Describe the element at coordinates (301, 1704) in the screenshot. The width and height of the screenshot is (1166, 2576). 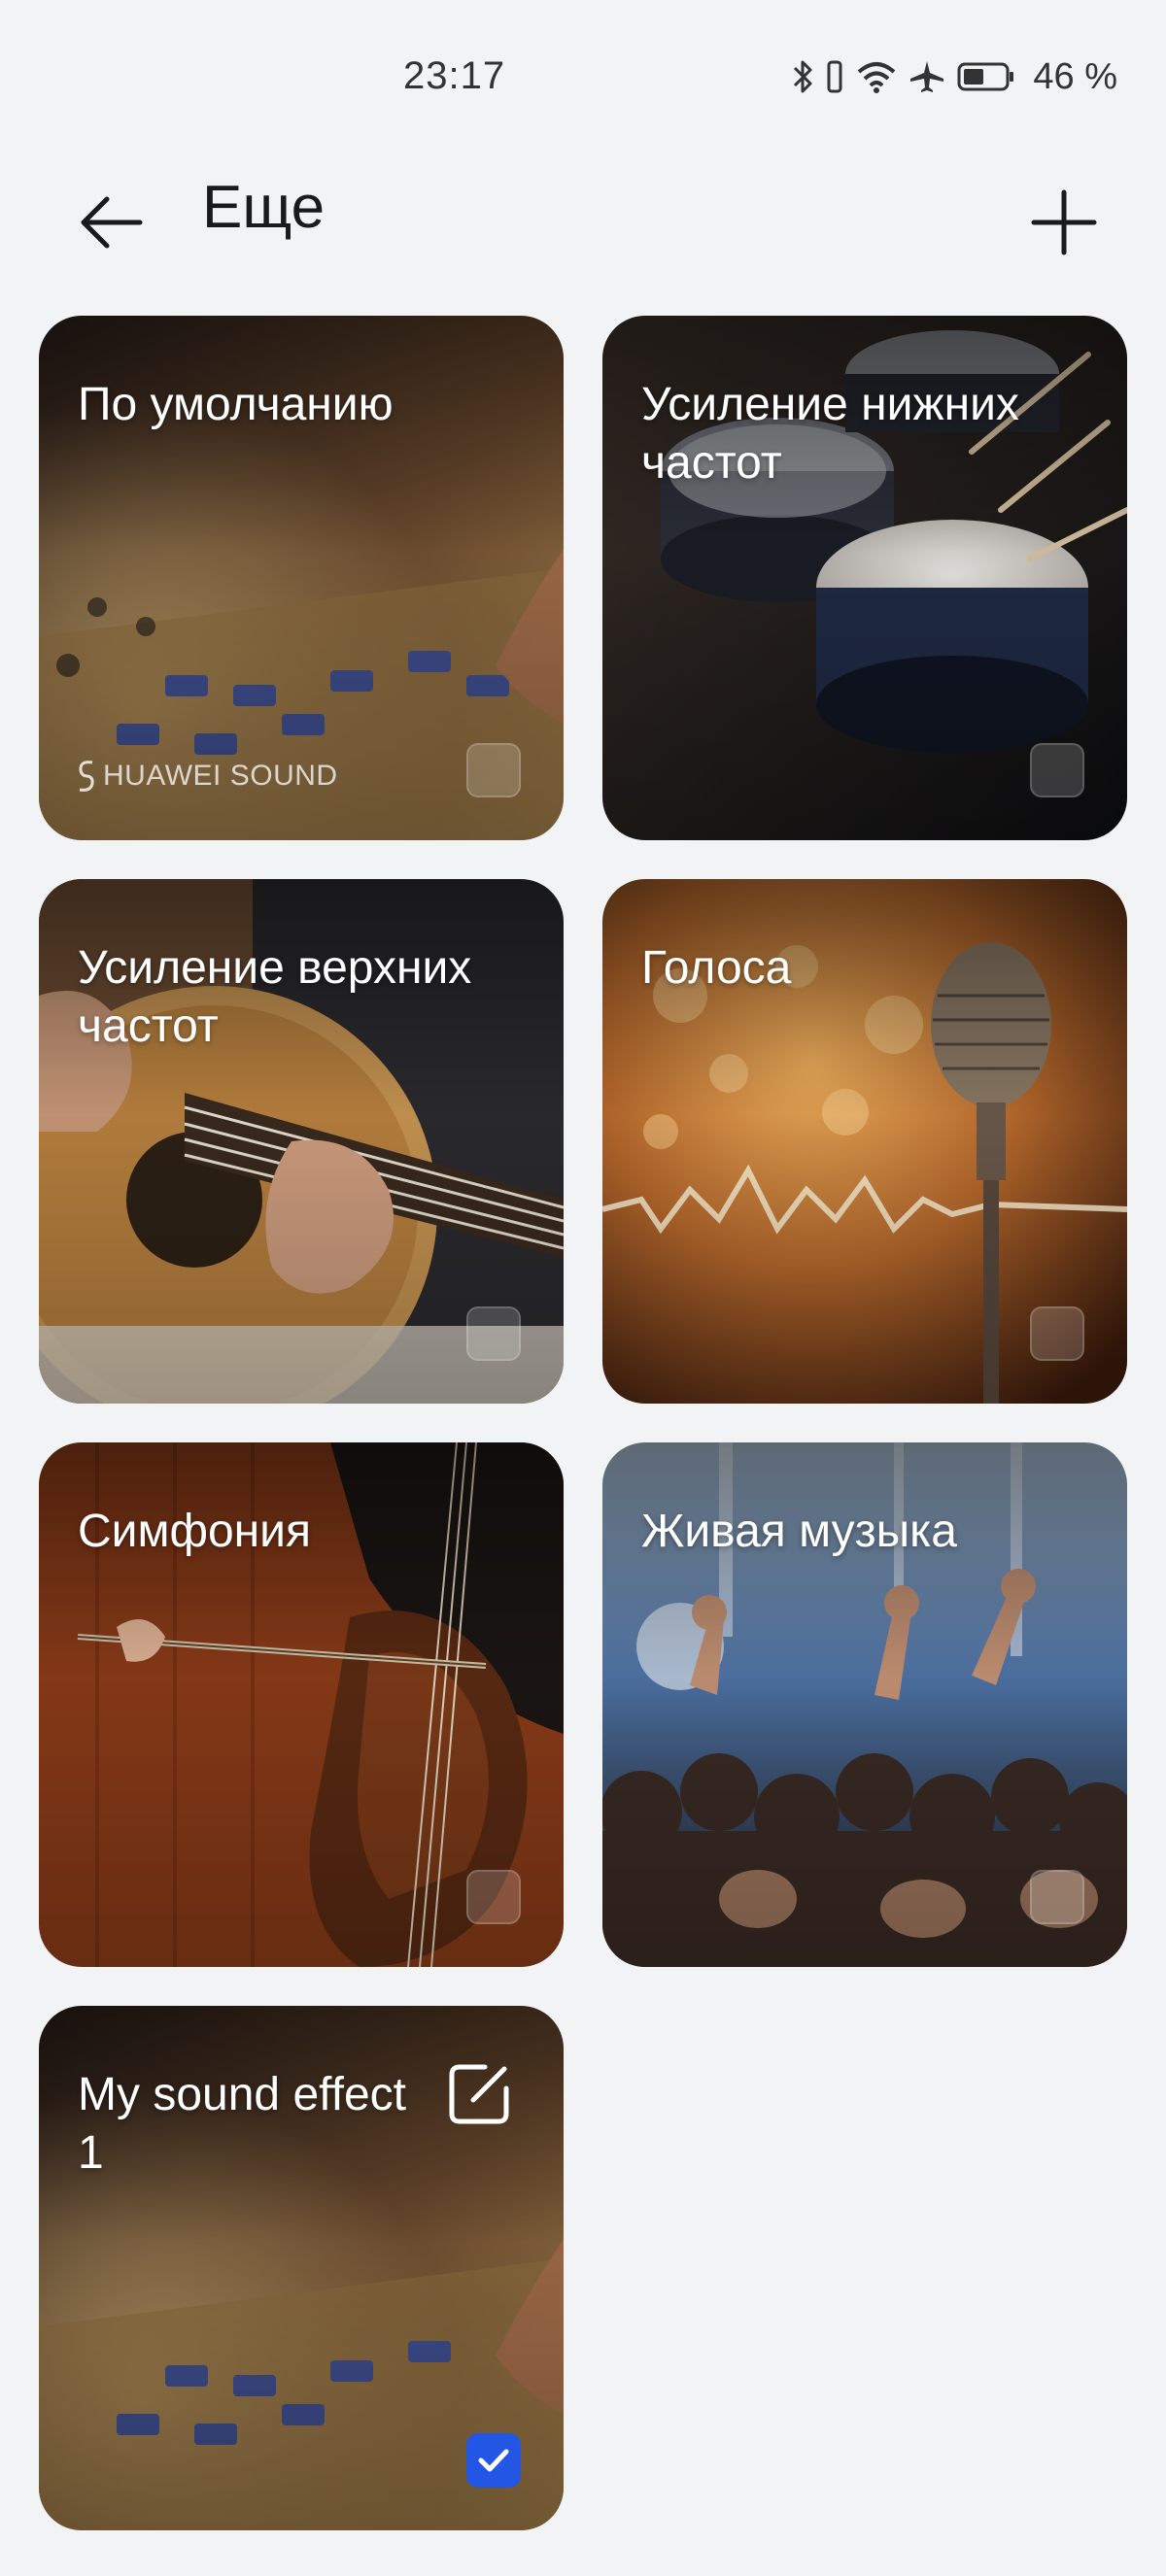
I see `effect-card-symphony: Симфония` at that location.